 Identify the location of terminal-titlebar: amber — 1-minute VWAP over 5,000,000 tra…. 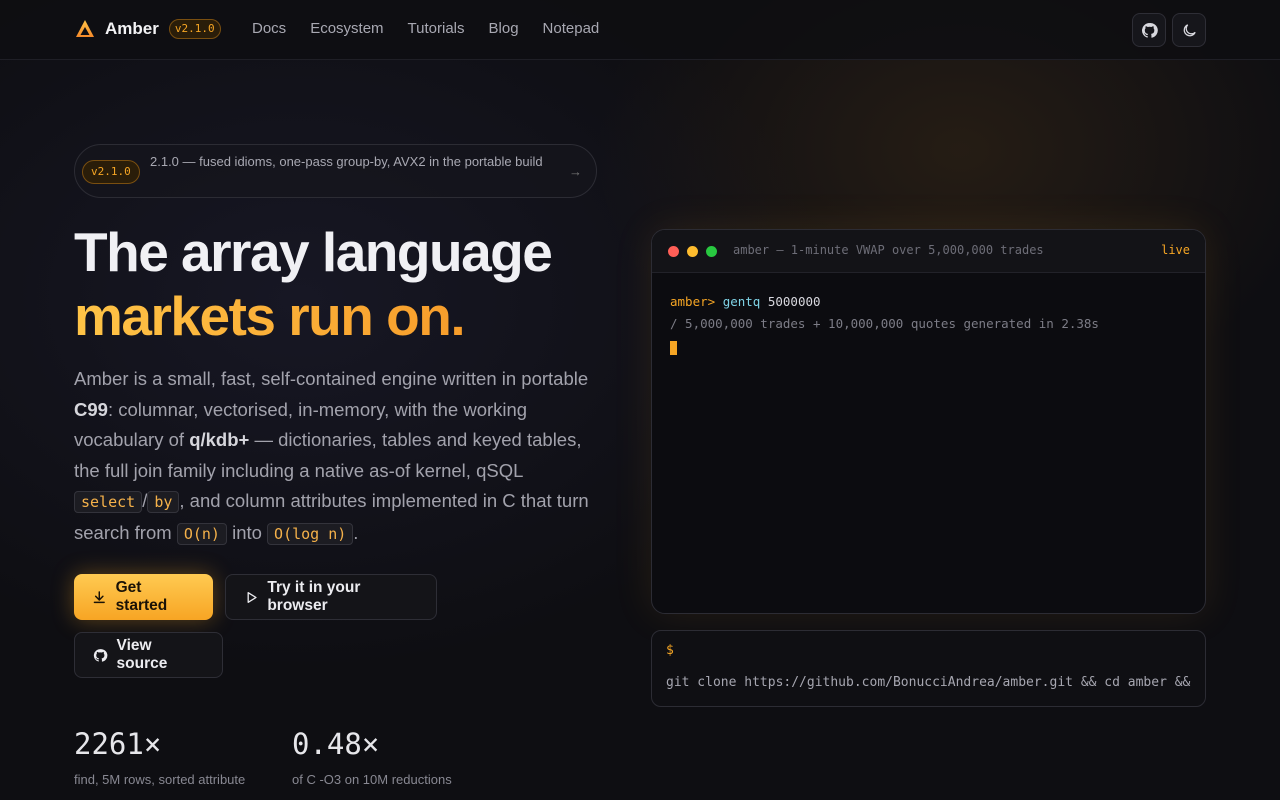
(928, 251).